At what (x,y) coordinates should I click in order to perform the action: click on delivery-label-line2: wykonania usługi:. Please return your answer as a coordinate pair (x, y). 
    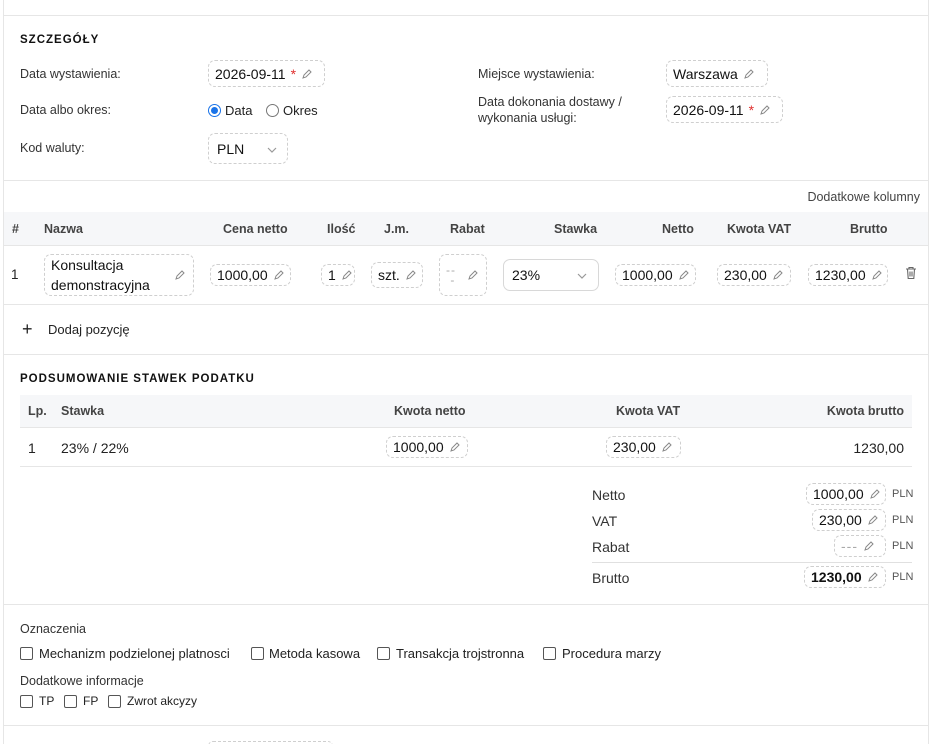
    Looking at the image, I should click on (527, 118).